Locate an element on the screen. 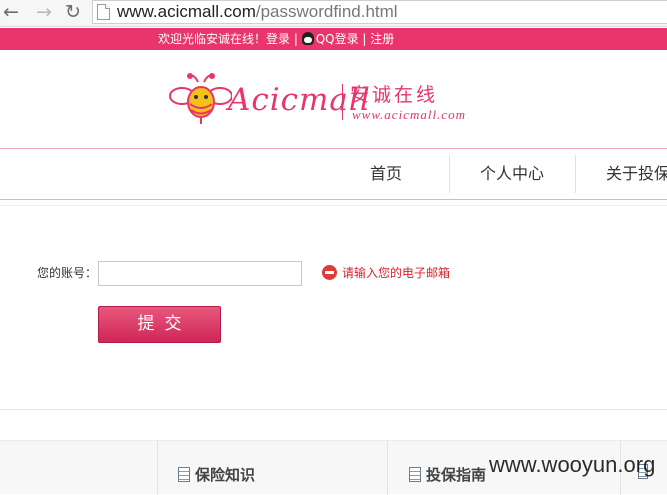 The image size is (667, 495). footer-heading-text: 投保指南 is located at coordinates (456, 475).